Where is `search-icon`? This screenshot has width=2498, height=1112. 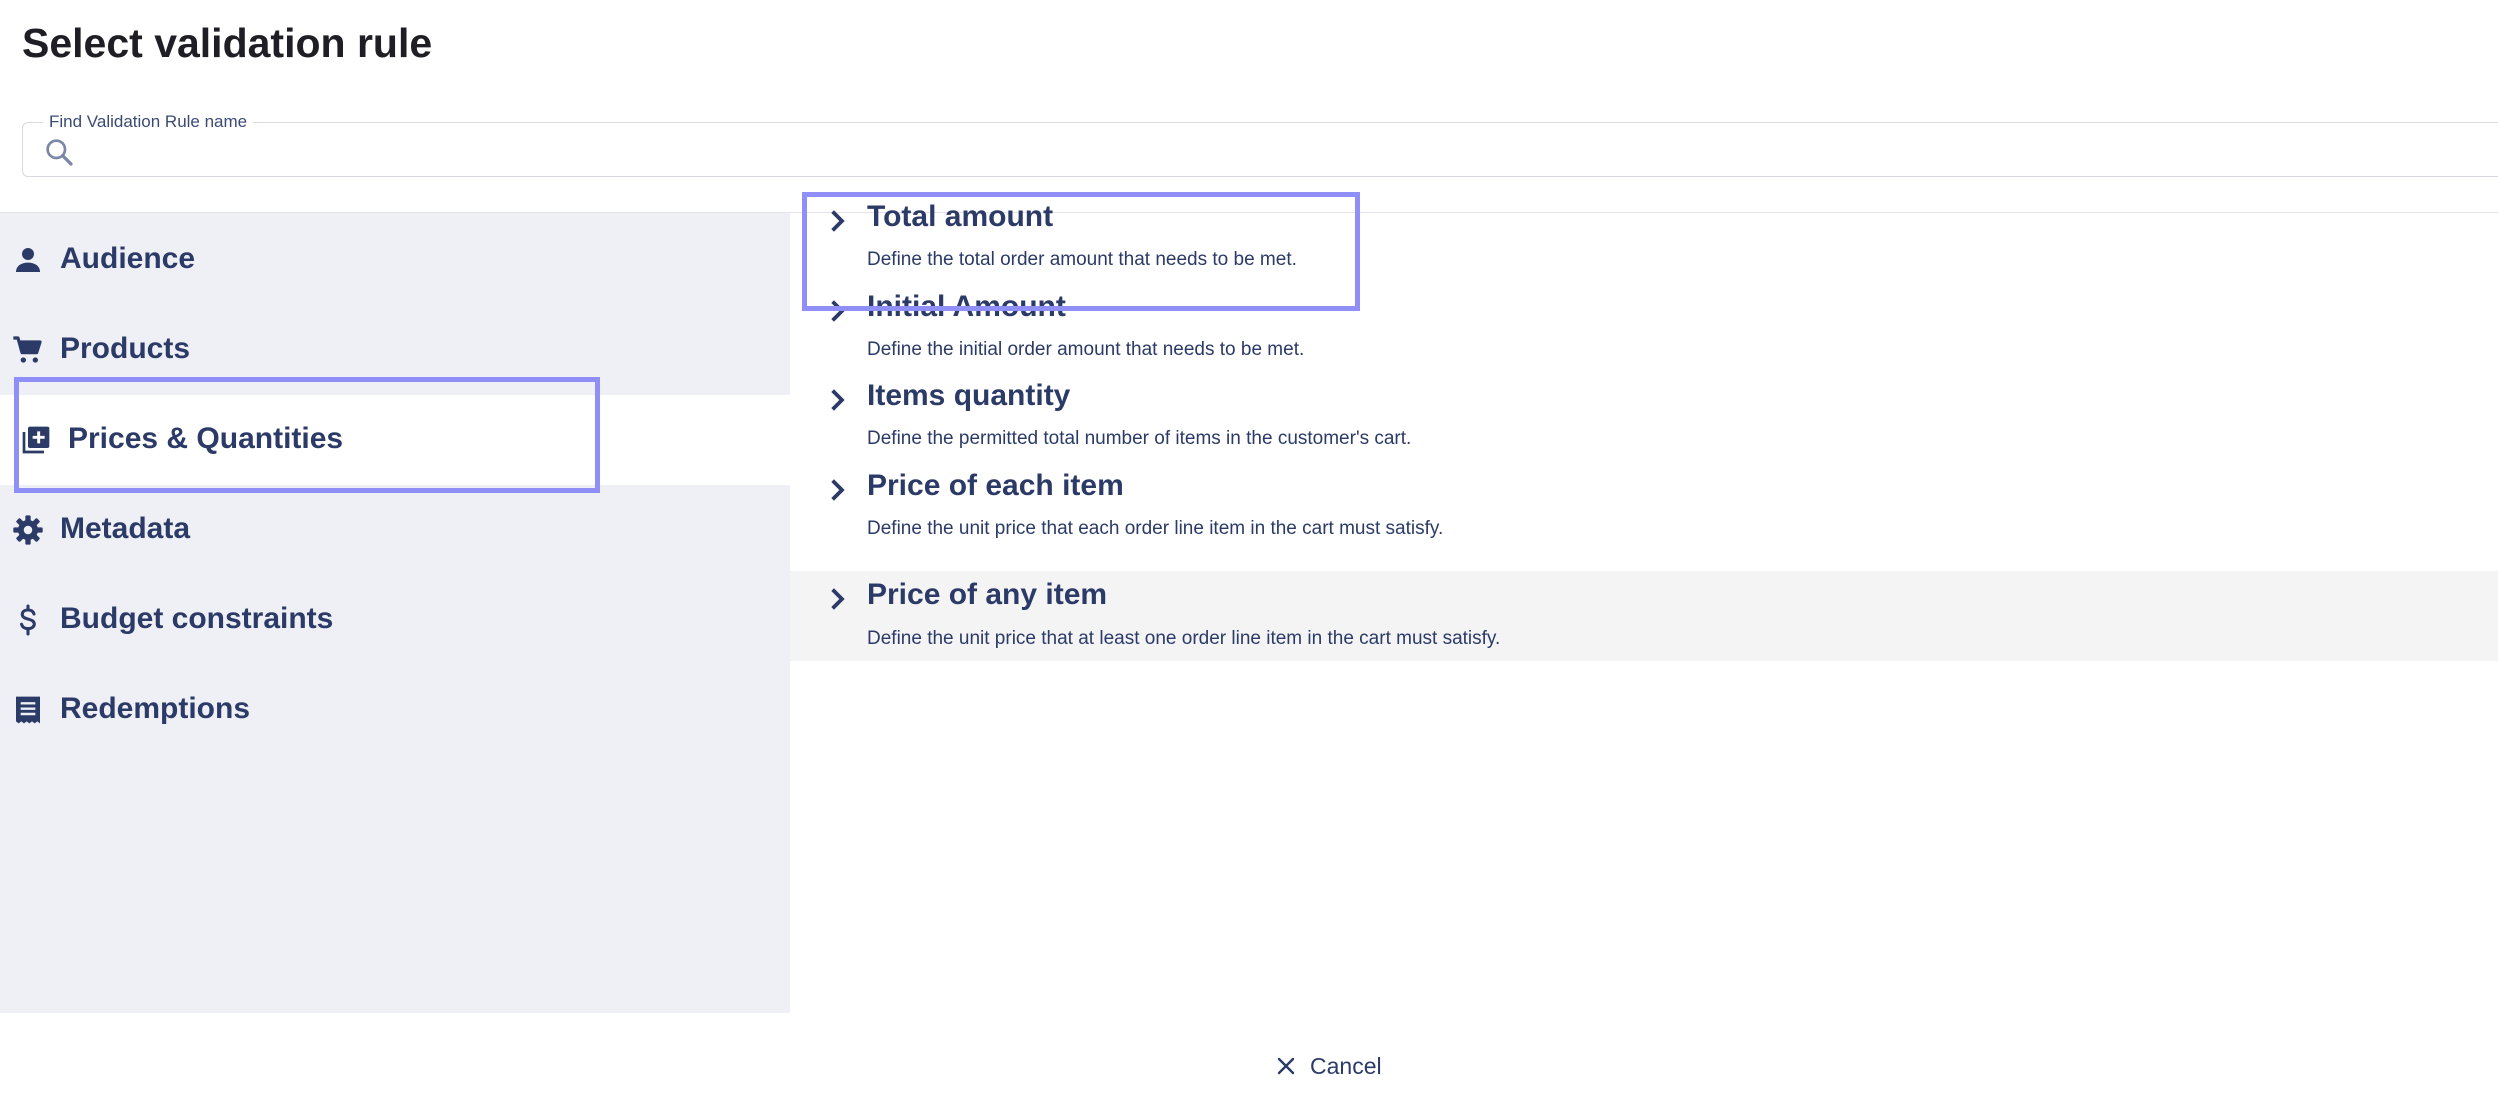 search-icon is located at coordinates (59, 152).